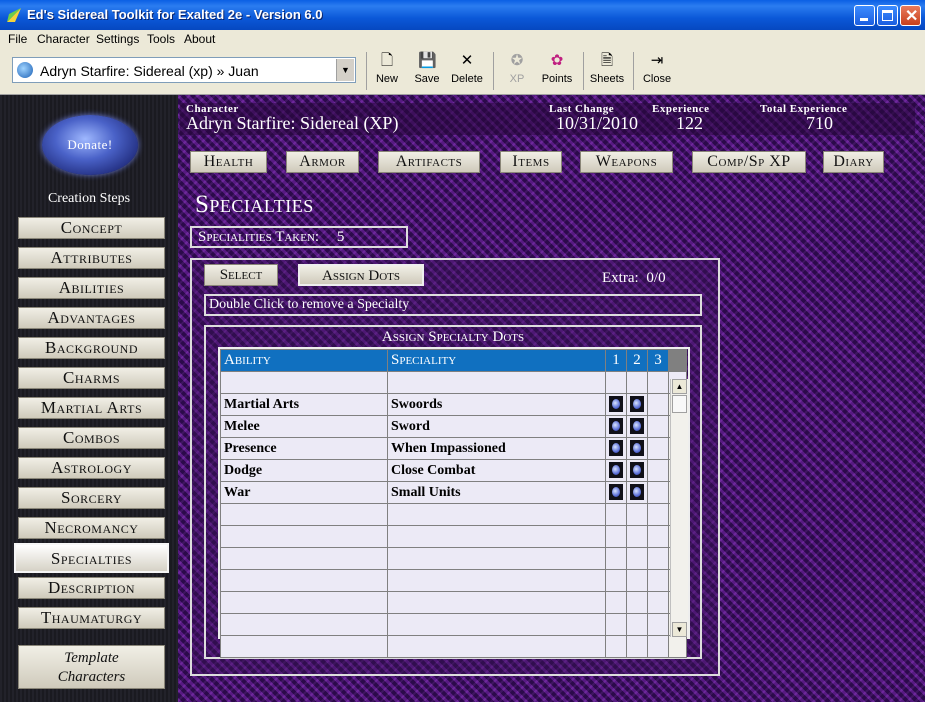 This screenshot has height=702, width=925. What do you see at coordinates (91, 378) in the screenshot?
I see `sidebar-item-charms: Charms` at bounding box center [91, 378].